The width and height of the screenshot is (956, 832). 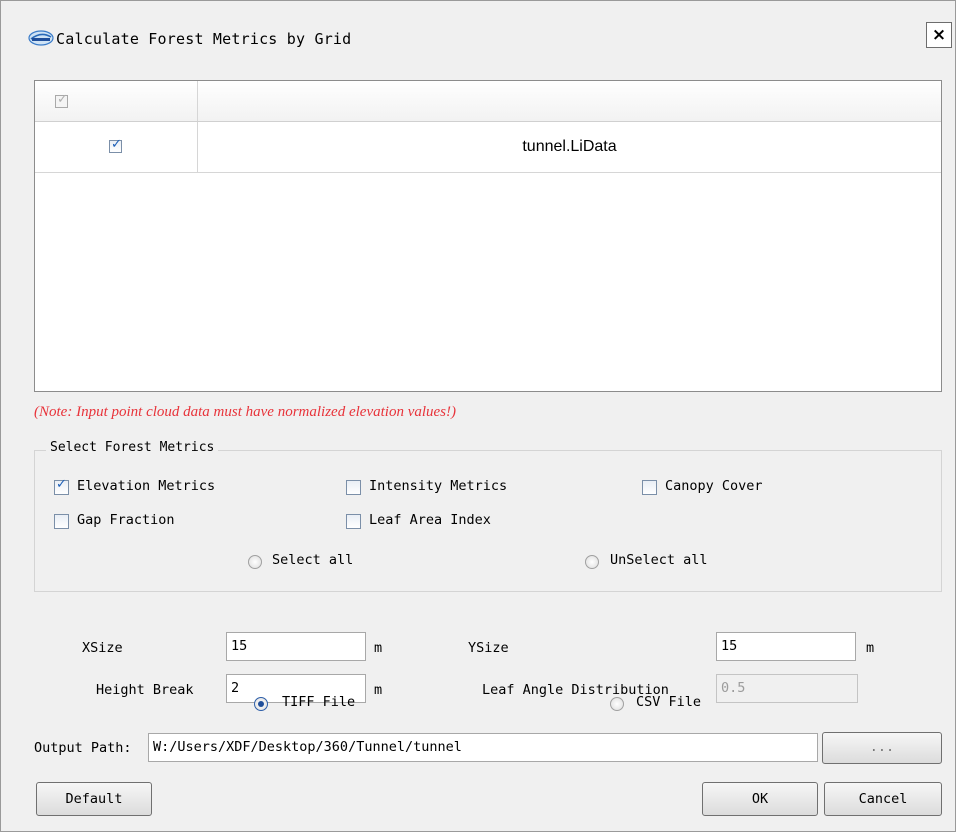 What do you see at coordinates (94, 799) in the screenshot?
I see `default-button: Default` at bounding box center [94, 799].